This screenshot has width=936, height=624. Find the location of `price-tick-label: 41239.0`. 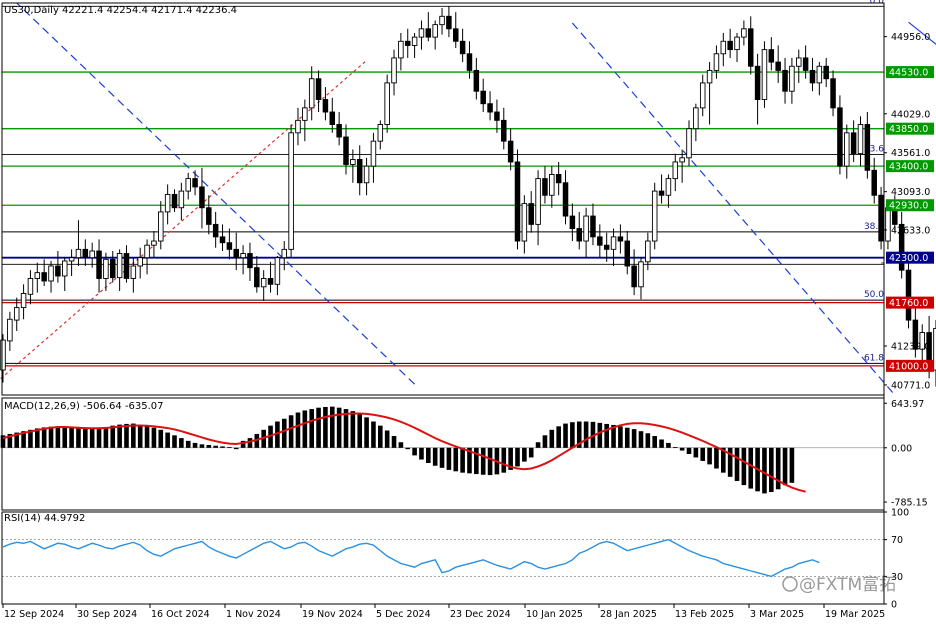

price-tick-label: 41239.0 is located at coordinates (910, 346).